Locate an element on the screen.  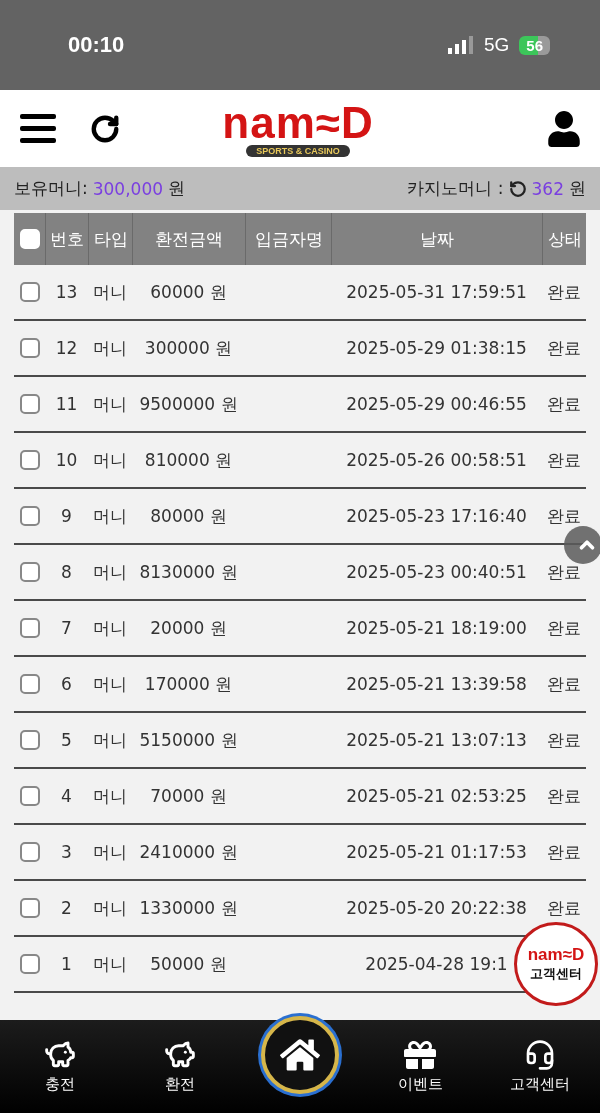
scroll-top-button is located at coordinates (582, 545).